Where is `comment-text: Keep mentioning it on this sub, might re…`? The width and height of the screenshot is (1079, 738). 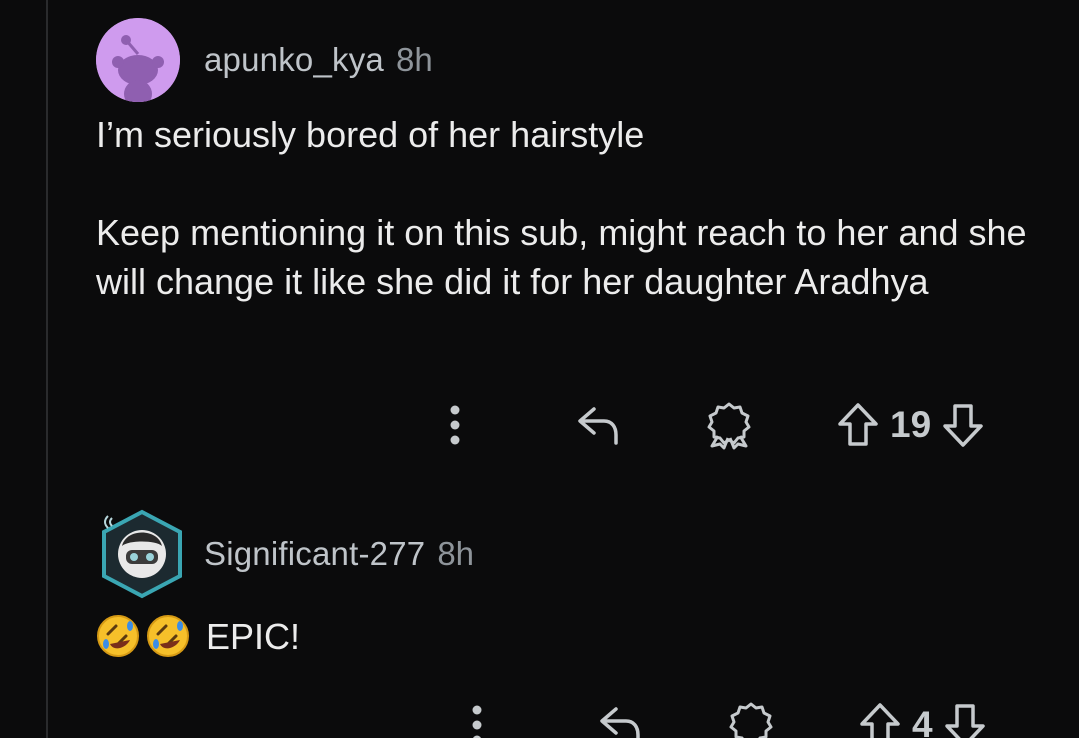
comment-text: Keep mentioning it on this sub, might re… is located at coordinates (561, 257).